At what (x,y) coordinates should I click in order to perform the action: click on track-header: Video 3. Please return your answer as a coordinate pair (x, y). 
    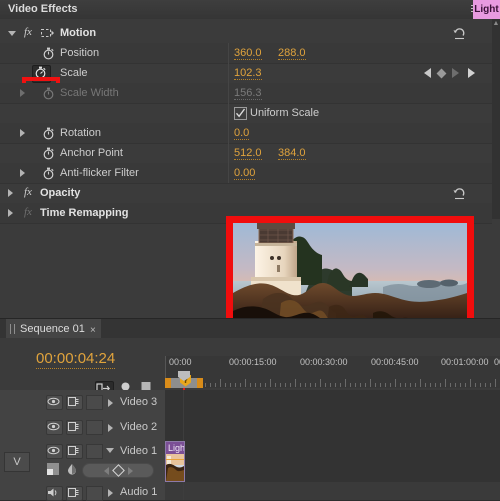
    Looking at the image, I should click on (83, 402).